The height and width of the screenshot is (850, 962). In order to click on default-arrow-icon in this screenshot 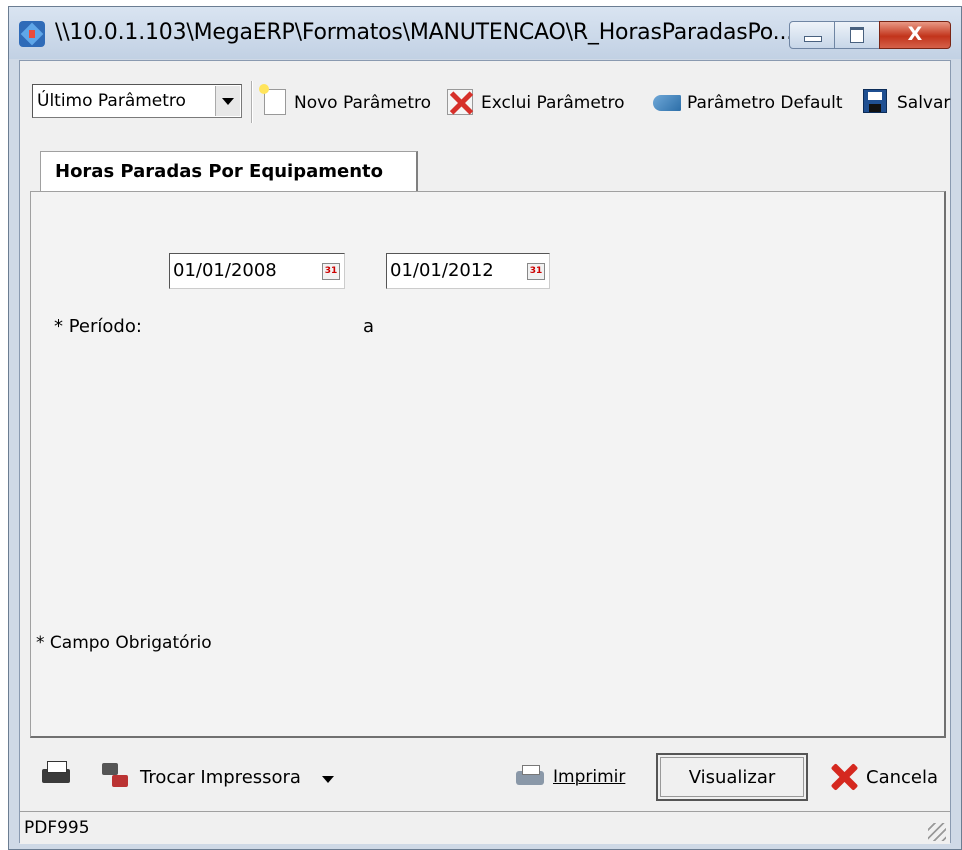, I will do `click(667, 103)`.